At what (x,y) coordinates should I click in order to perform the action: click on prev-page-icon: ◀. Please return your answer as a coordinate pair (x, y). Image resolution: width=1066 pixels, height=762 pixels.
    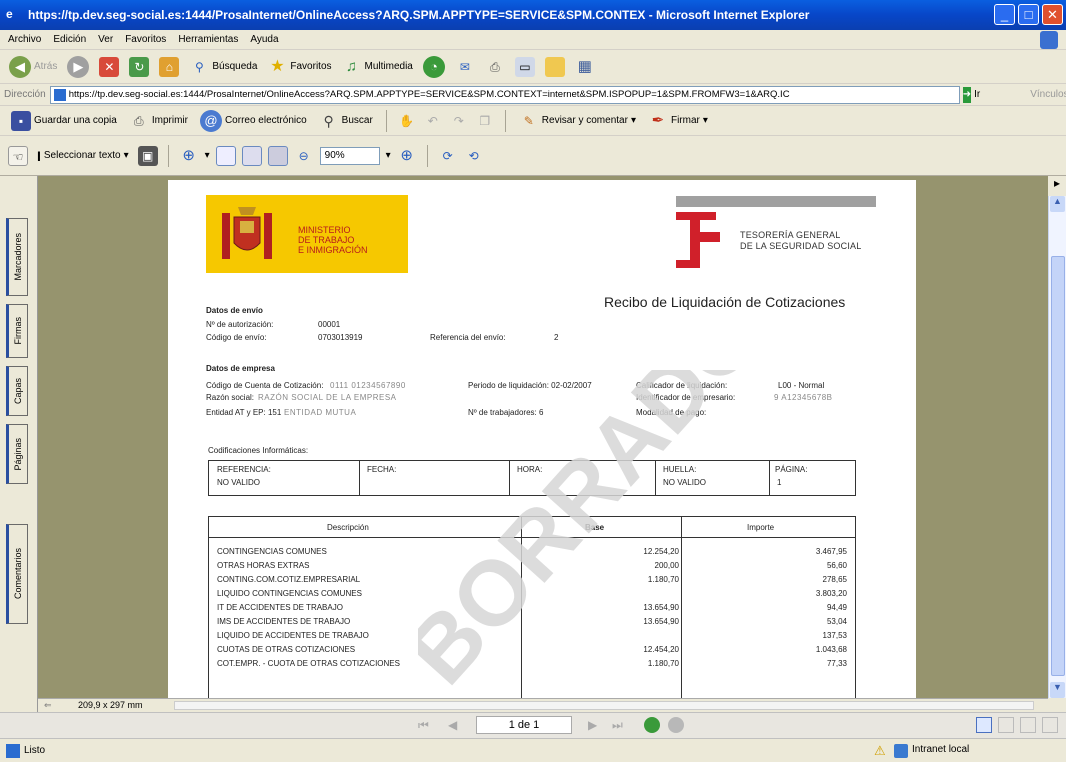
    Looking at the image, I should click on (452, 725).